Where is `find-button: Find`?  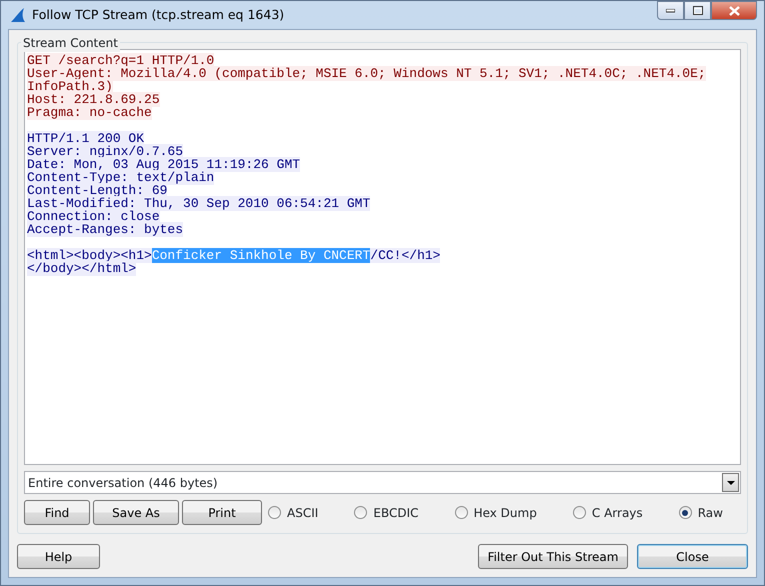
find-button: Find is located at coordinates (57, 512).